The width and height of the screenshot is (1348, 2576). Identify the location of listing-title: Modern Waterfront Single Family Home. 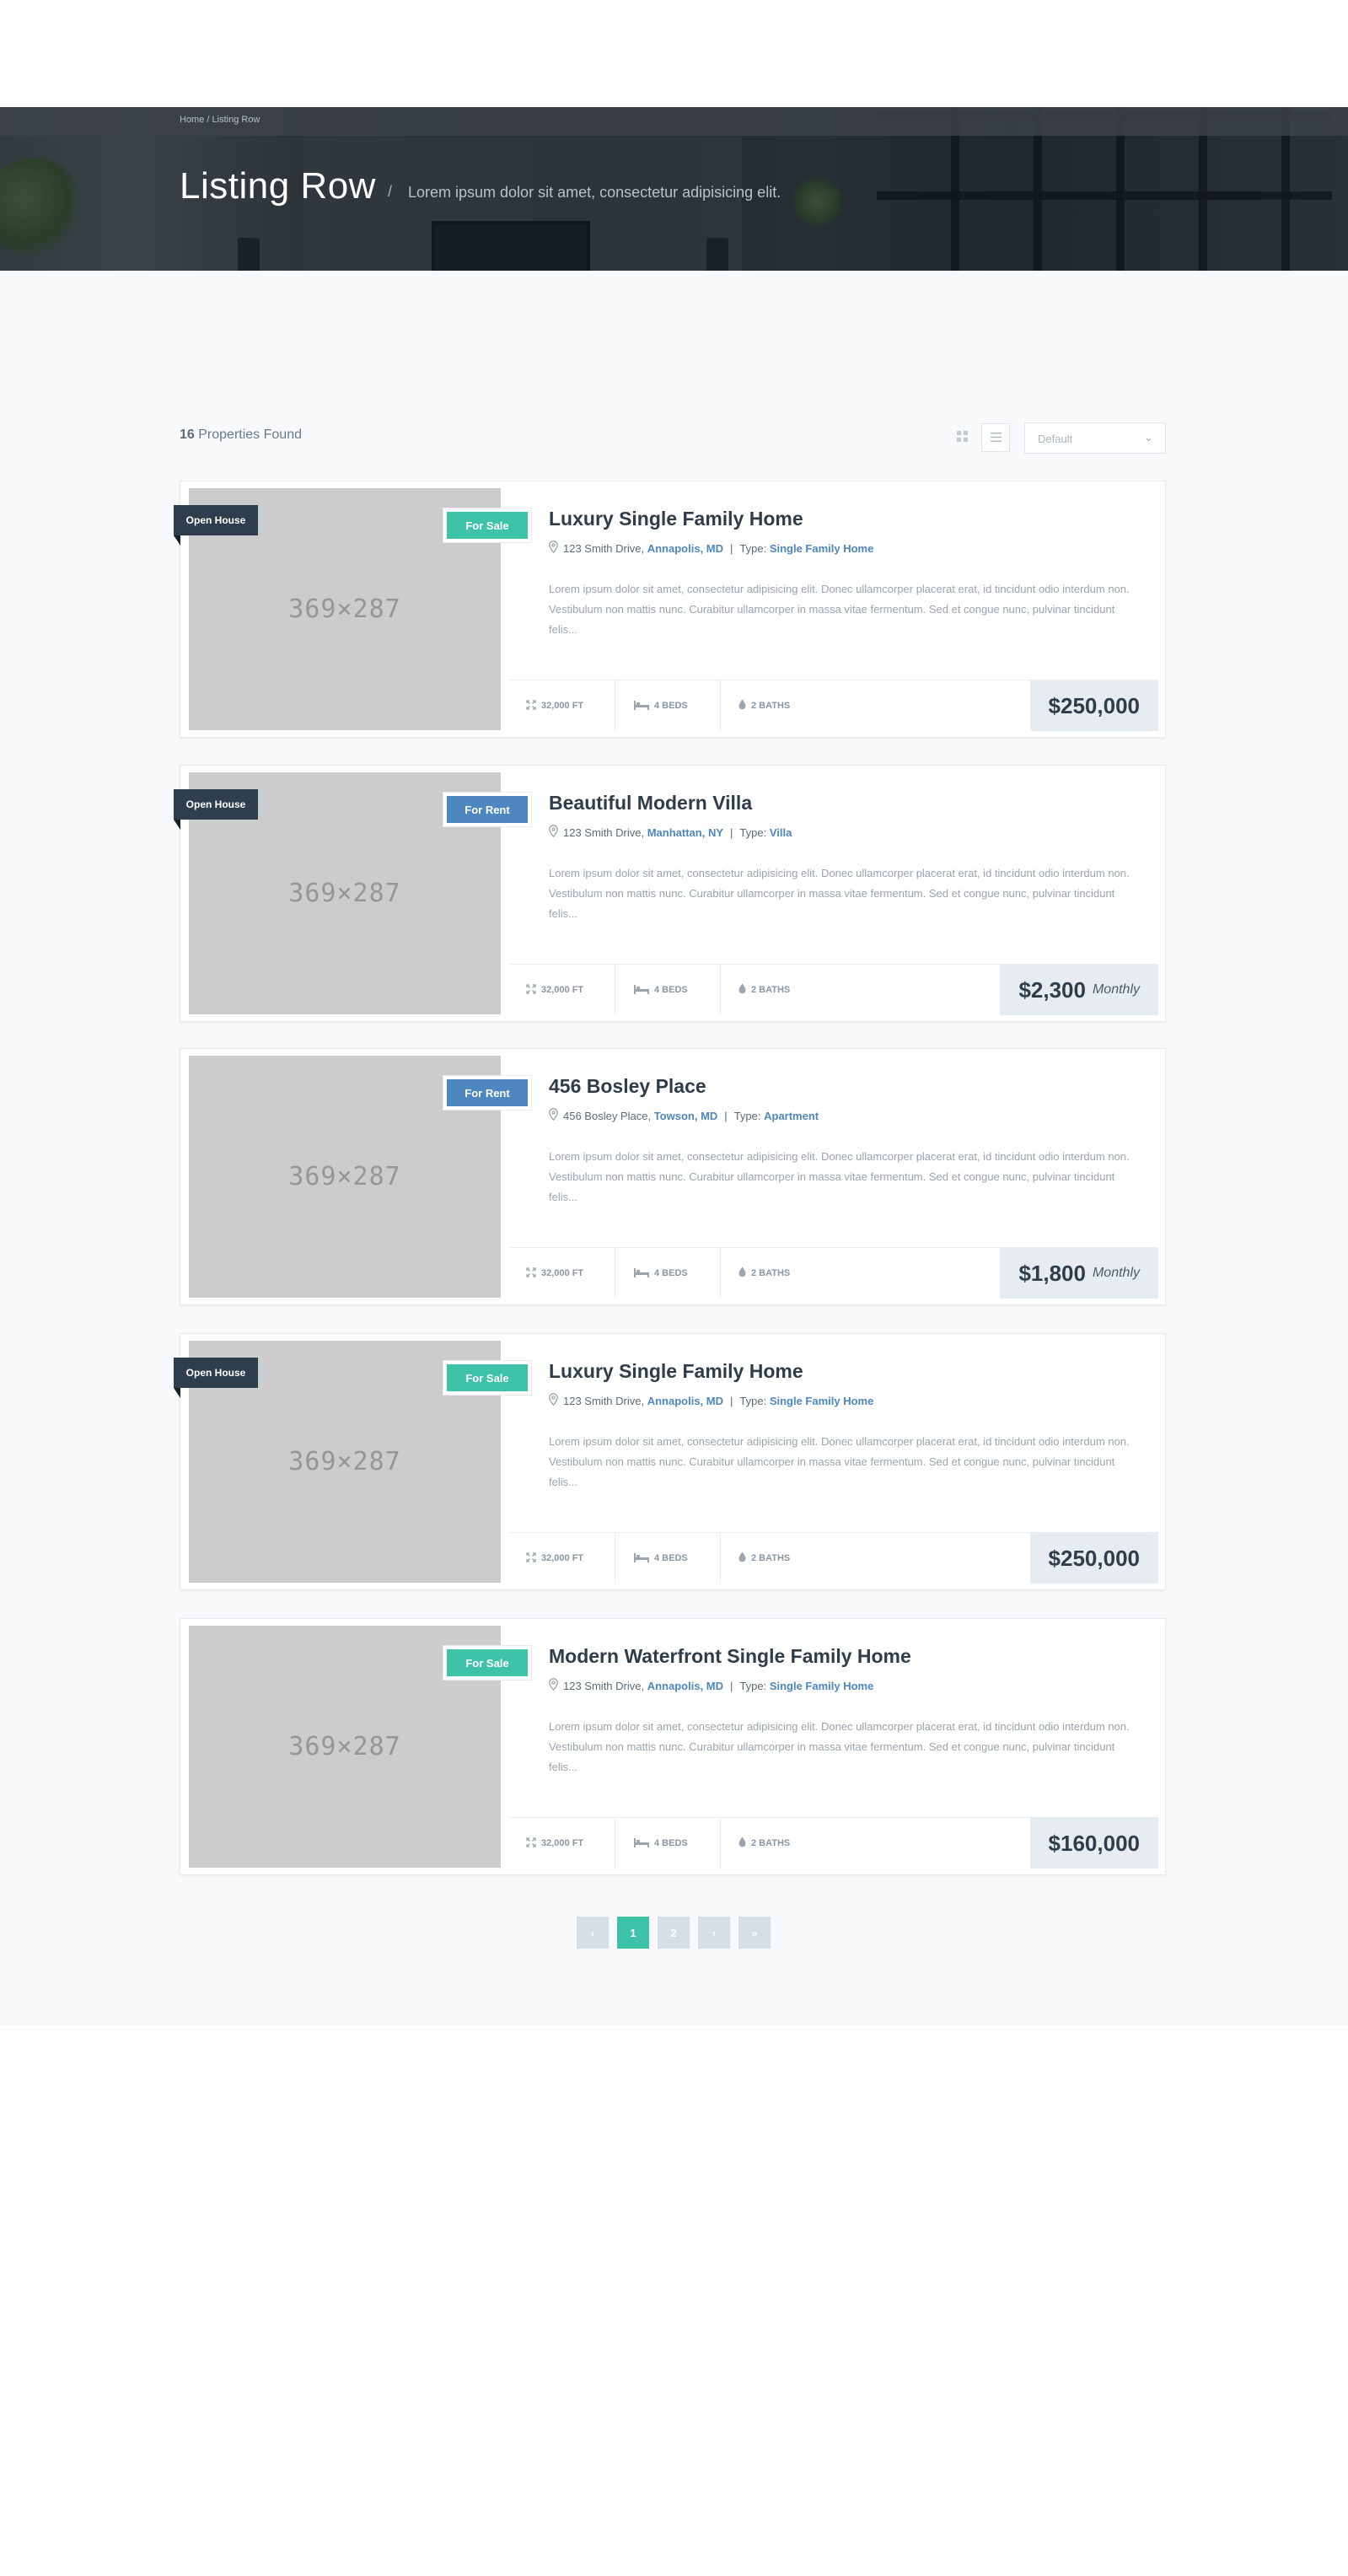
(730, 1656).